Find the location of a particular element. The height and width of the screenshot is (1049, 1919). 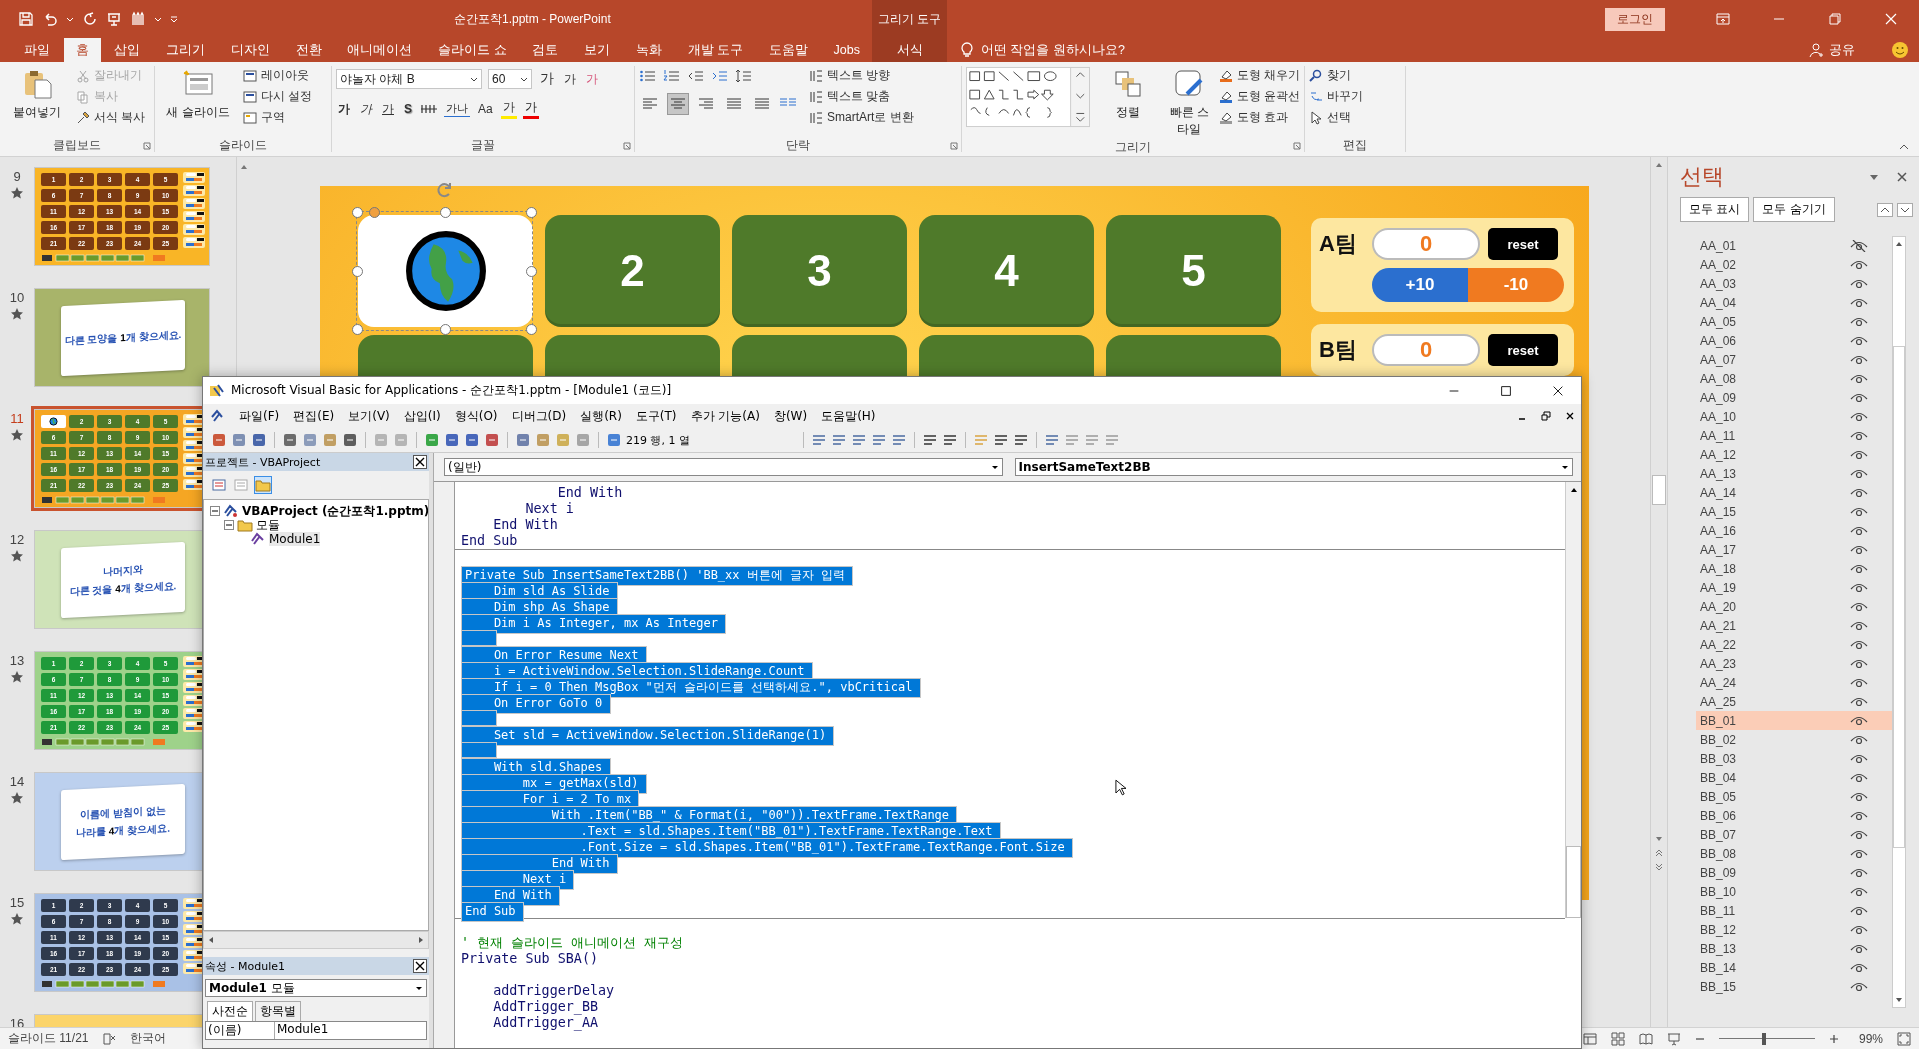

team-name: A팀 is located at coordinates (1338, 244).